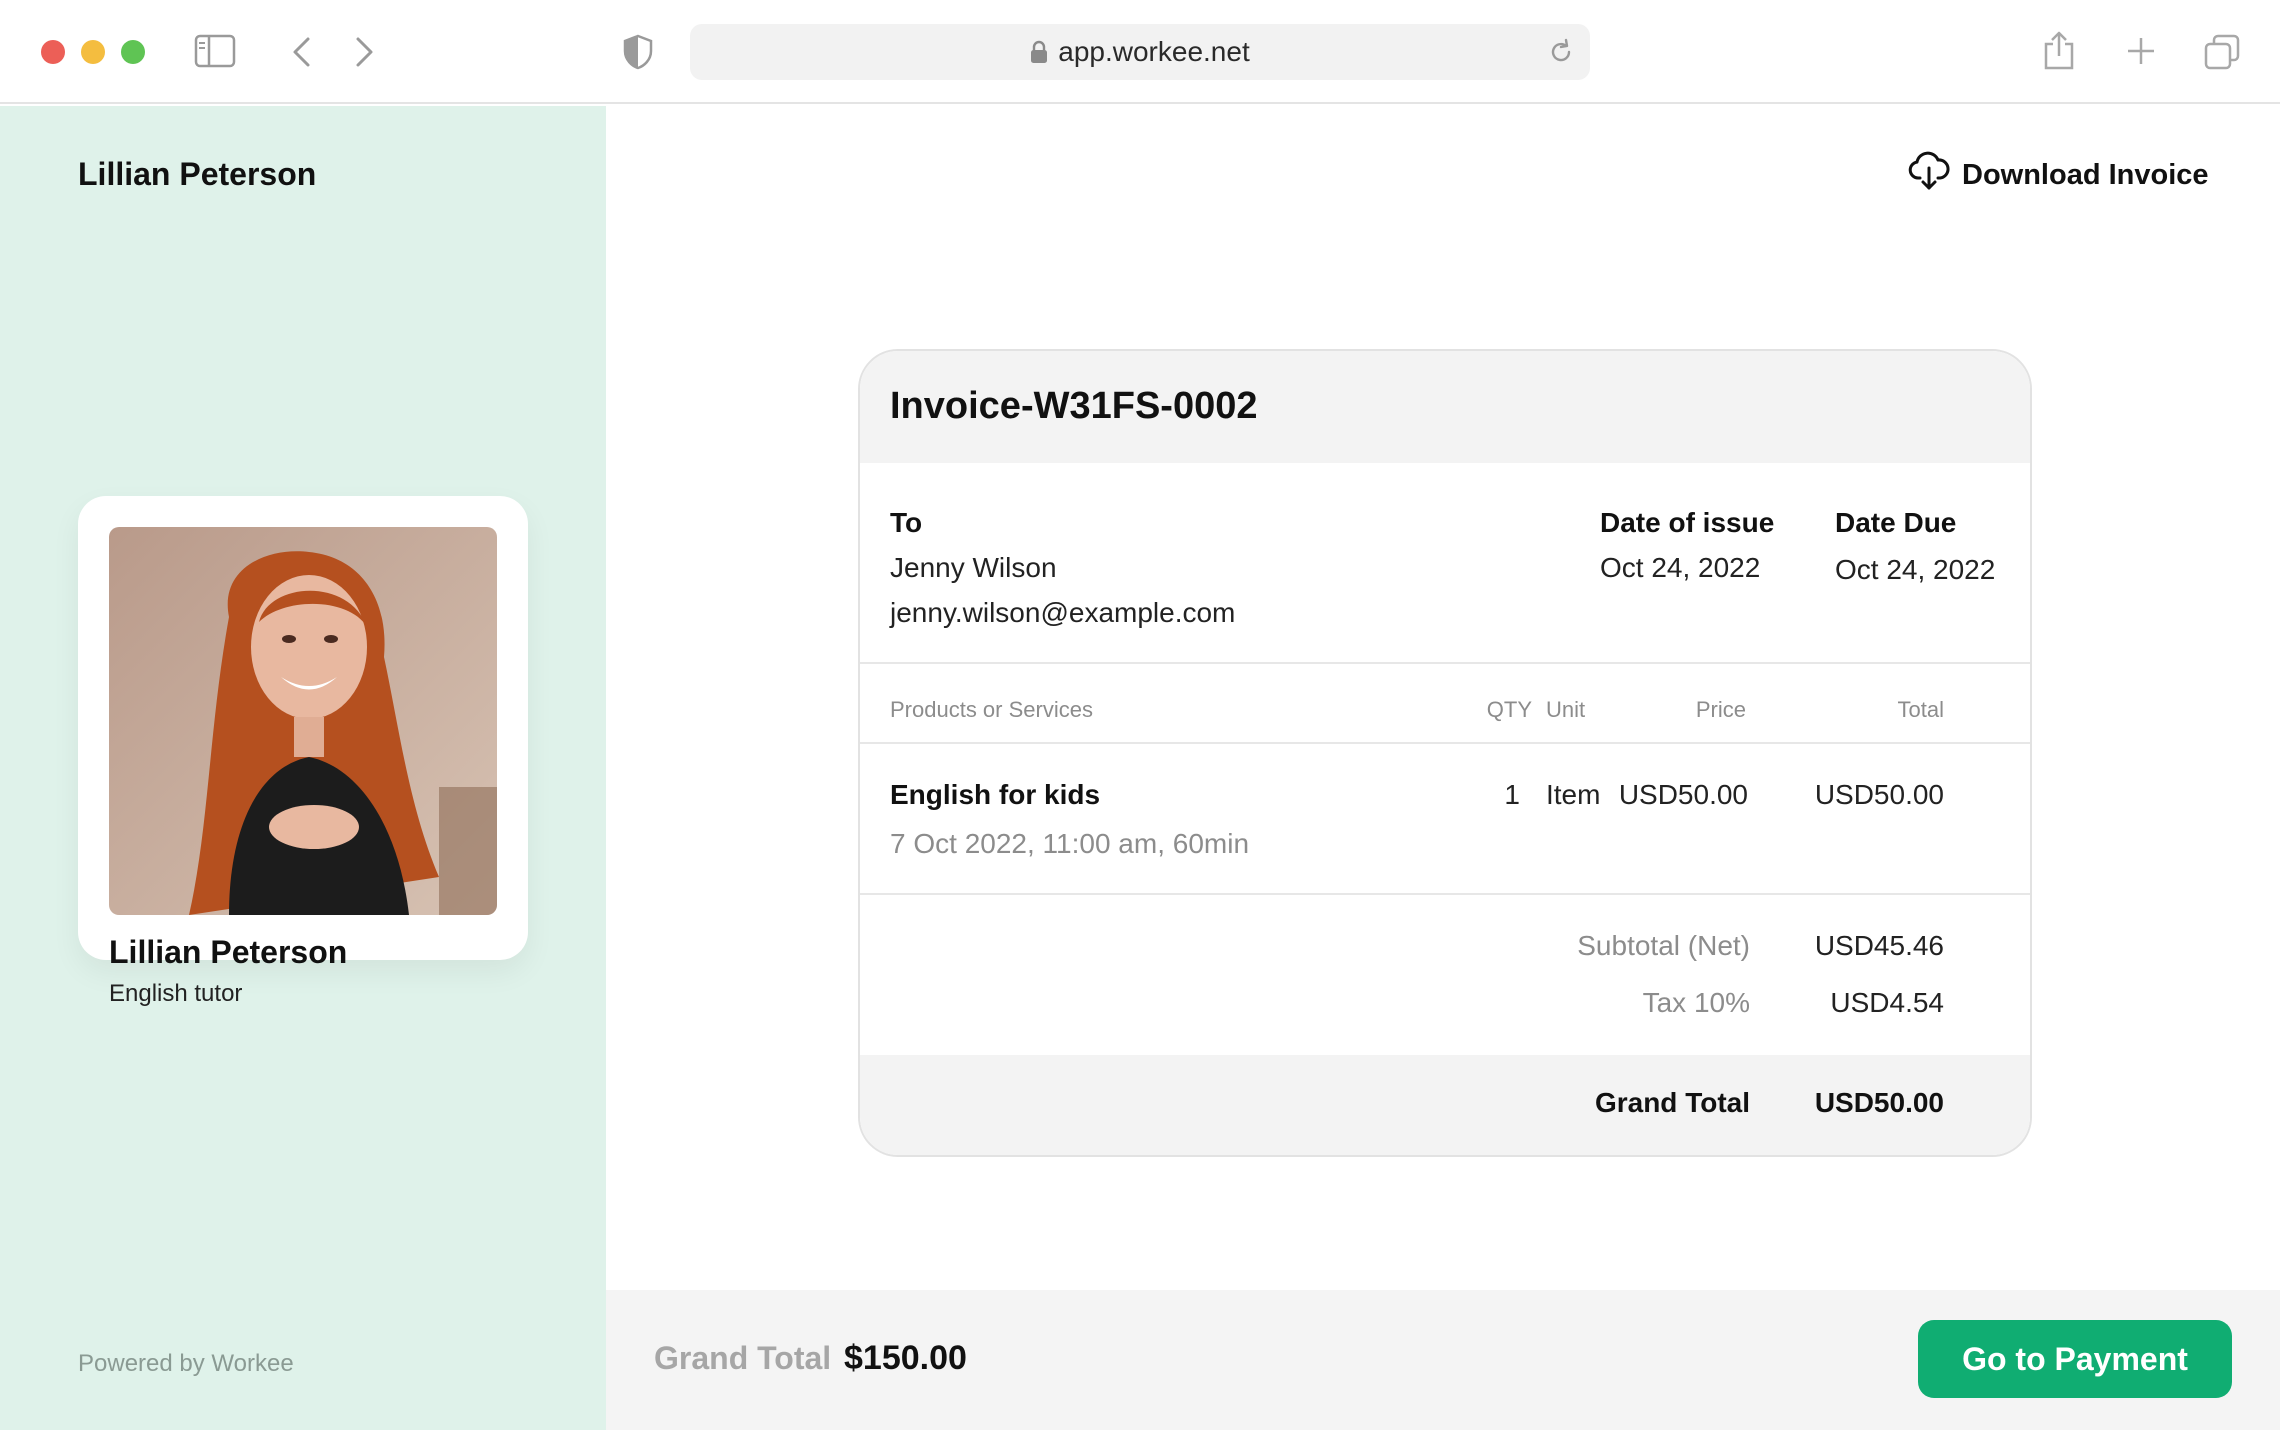 The width and height of the screenshot is (2280, 1430). I want to click on date-due-value: Oct 24, 2022, so click(1915, 569).